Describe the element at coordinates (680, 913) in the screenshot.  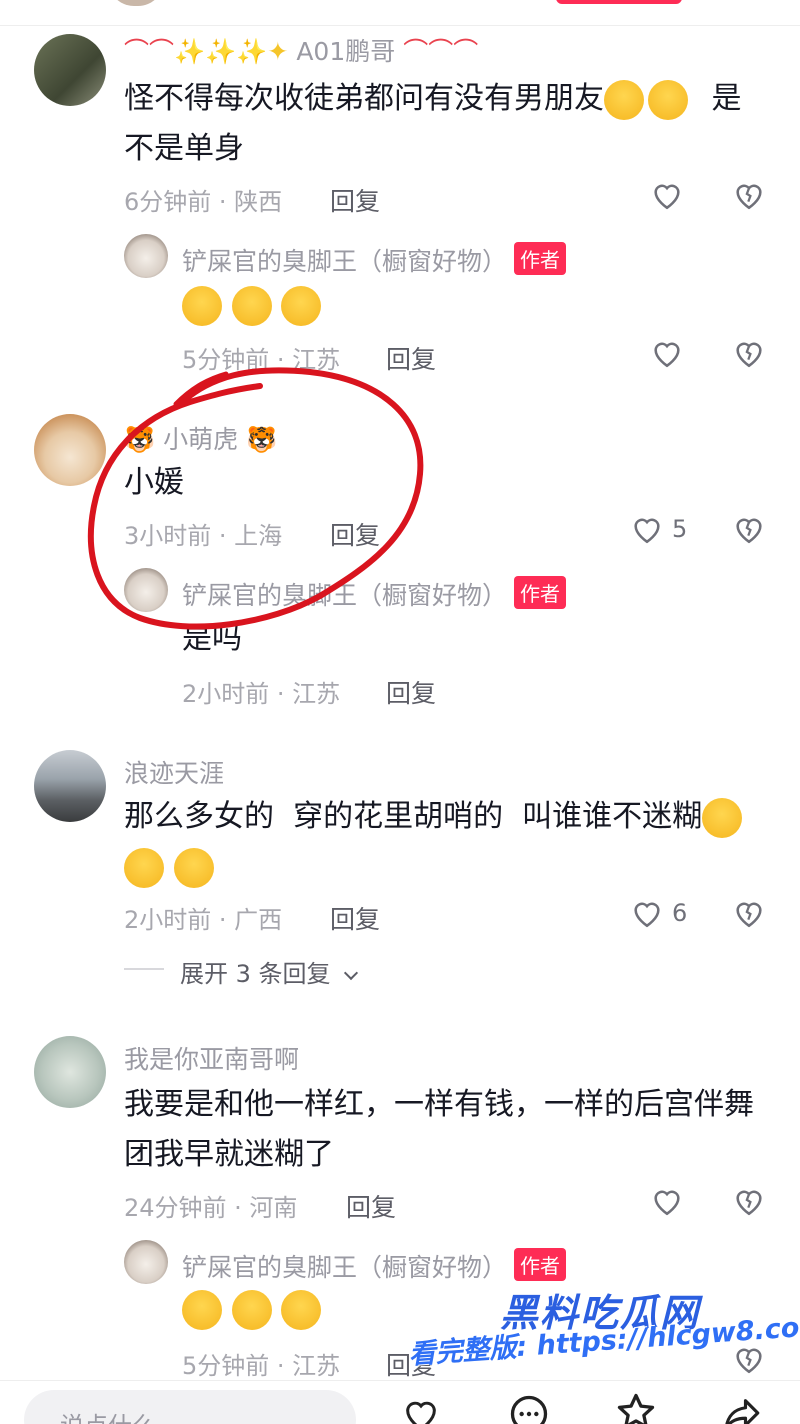
I see `like-count: 6` at that location.